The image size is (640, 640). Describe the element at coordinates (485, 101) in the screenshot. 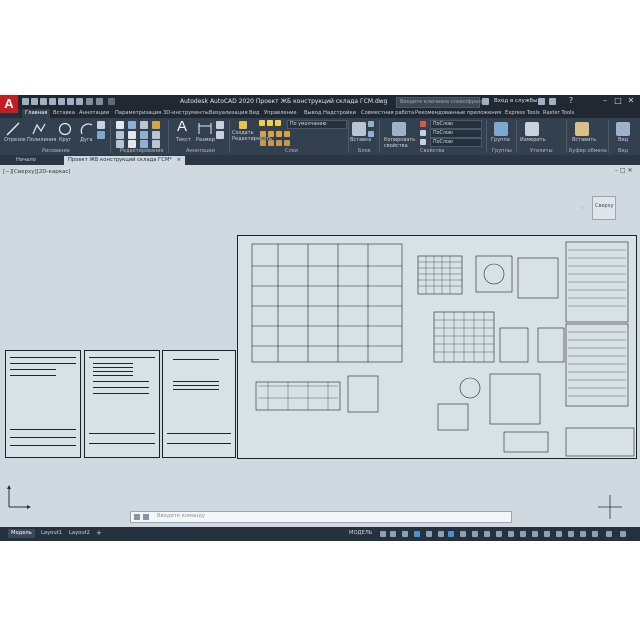

I see `search-icon` at that location.